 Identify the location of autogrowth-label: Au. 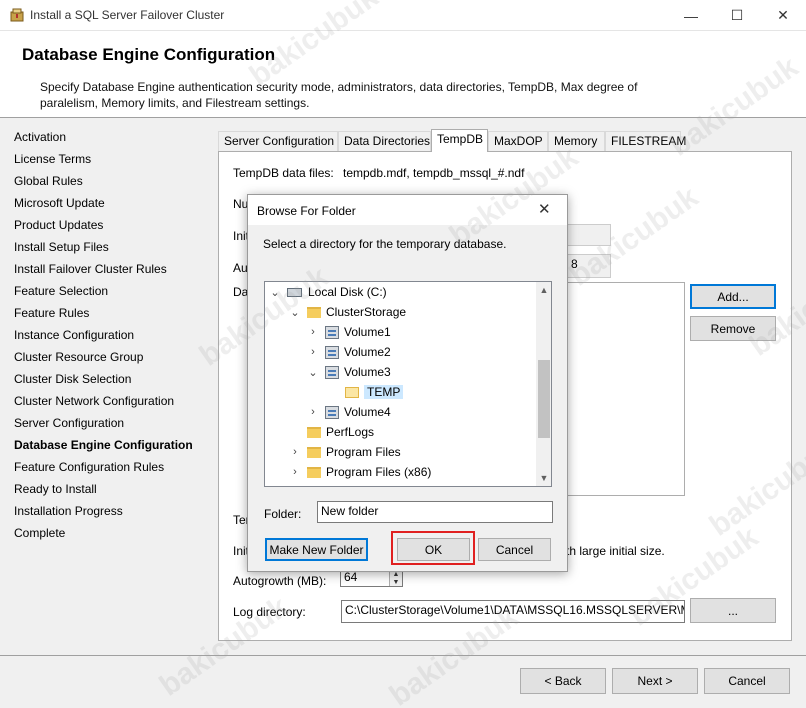
(240, 268).